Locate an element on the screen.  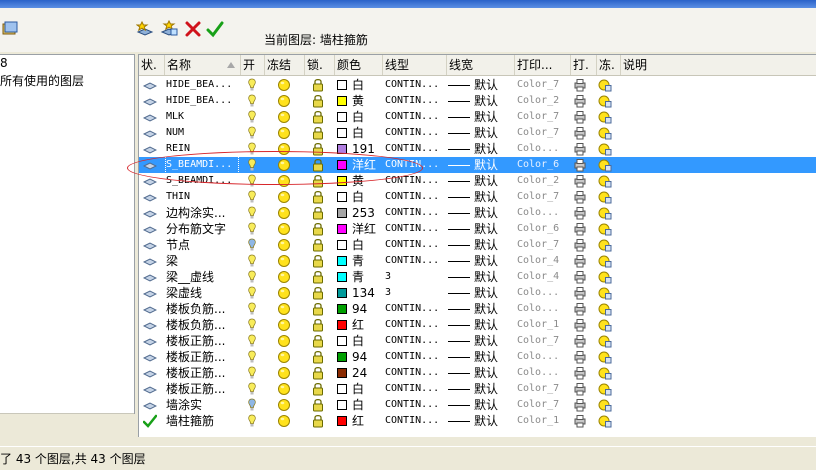
set-current-icon is located at coordinates (215, 29).